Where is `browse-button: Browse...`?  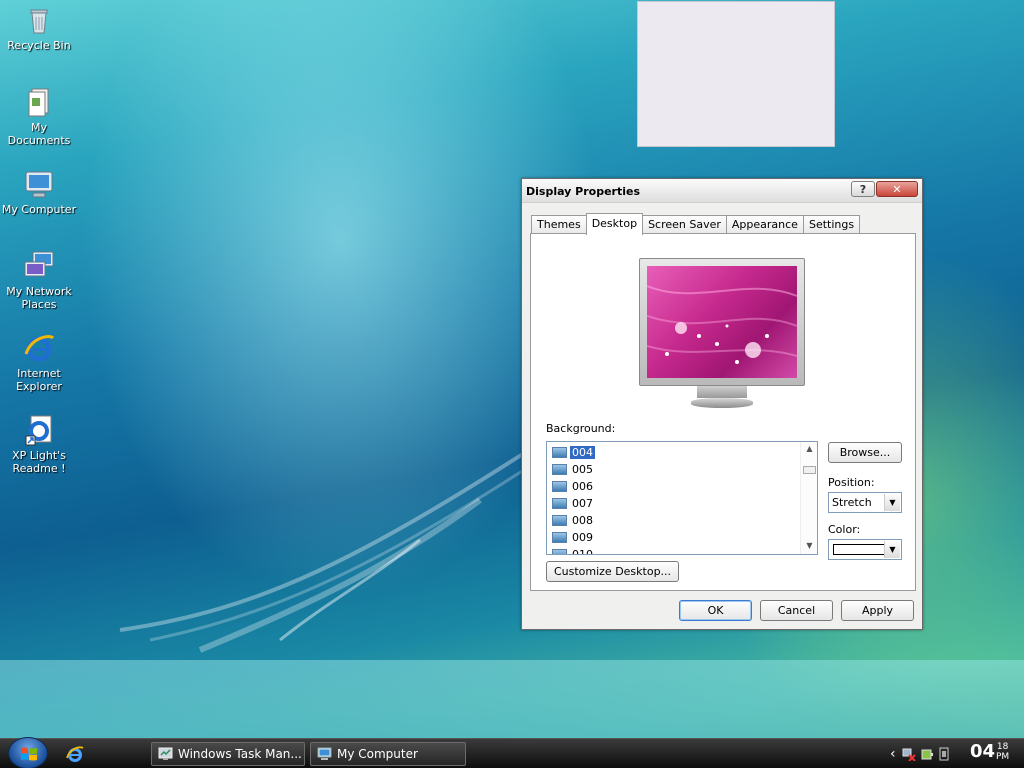
browse-button: Browse... is located at coordinates (865, 452).